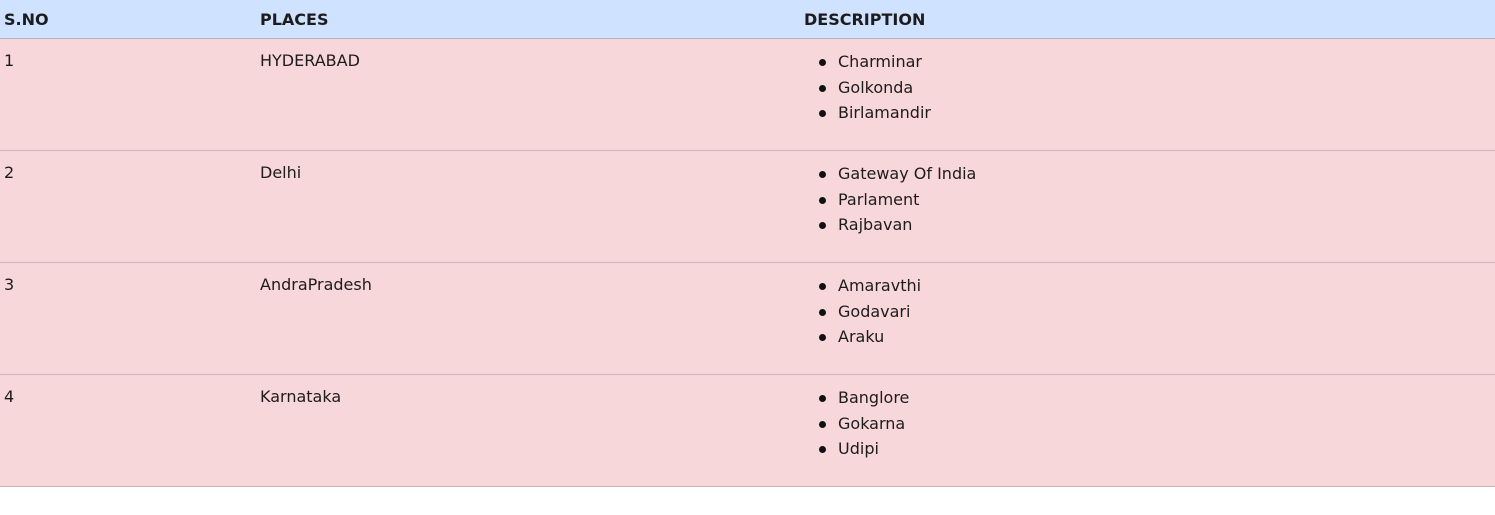  What do you see at coordinates (876, 87) in the screenshot?
I see `list-item-text: Golkonda` at bounding box center [876, 87].